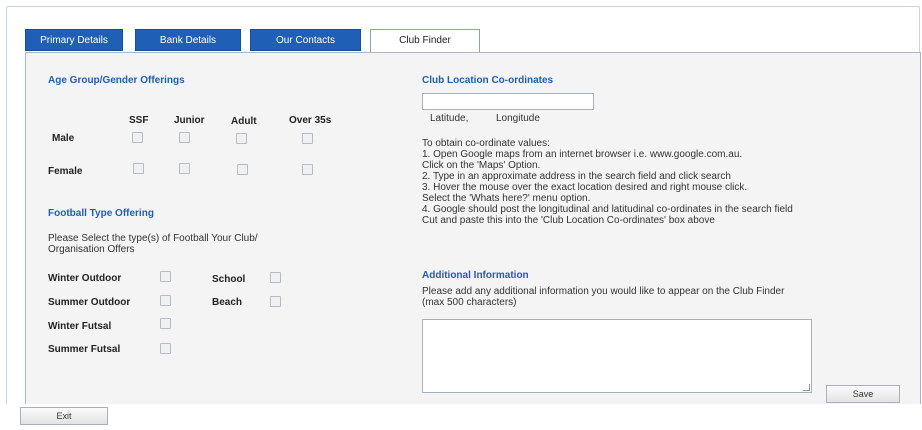  What do you see at coordinates (184, 168) in the screenshot?
I see `female-junior-checkbox` at bounding box center [184, 168].